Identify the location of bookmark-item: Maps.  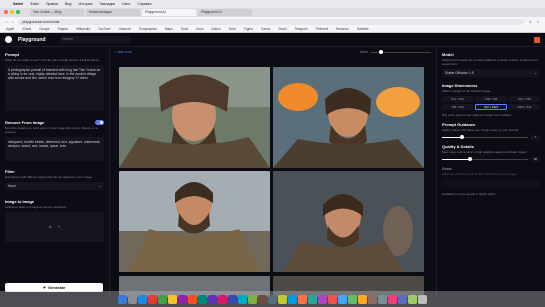
(169, 29).